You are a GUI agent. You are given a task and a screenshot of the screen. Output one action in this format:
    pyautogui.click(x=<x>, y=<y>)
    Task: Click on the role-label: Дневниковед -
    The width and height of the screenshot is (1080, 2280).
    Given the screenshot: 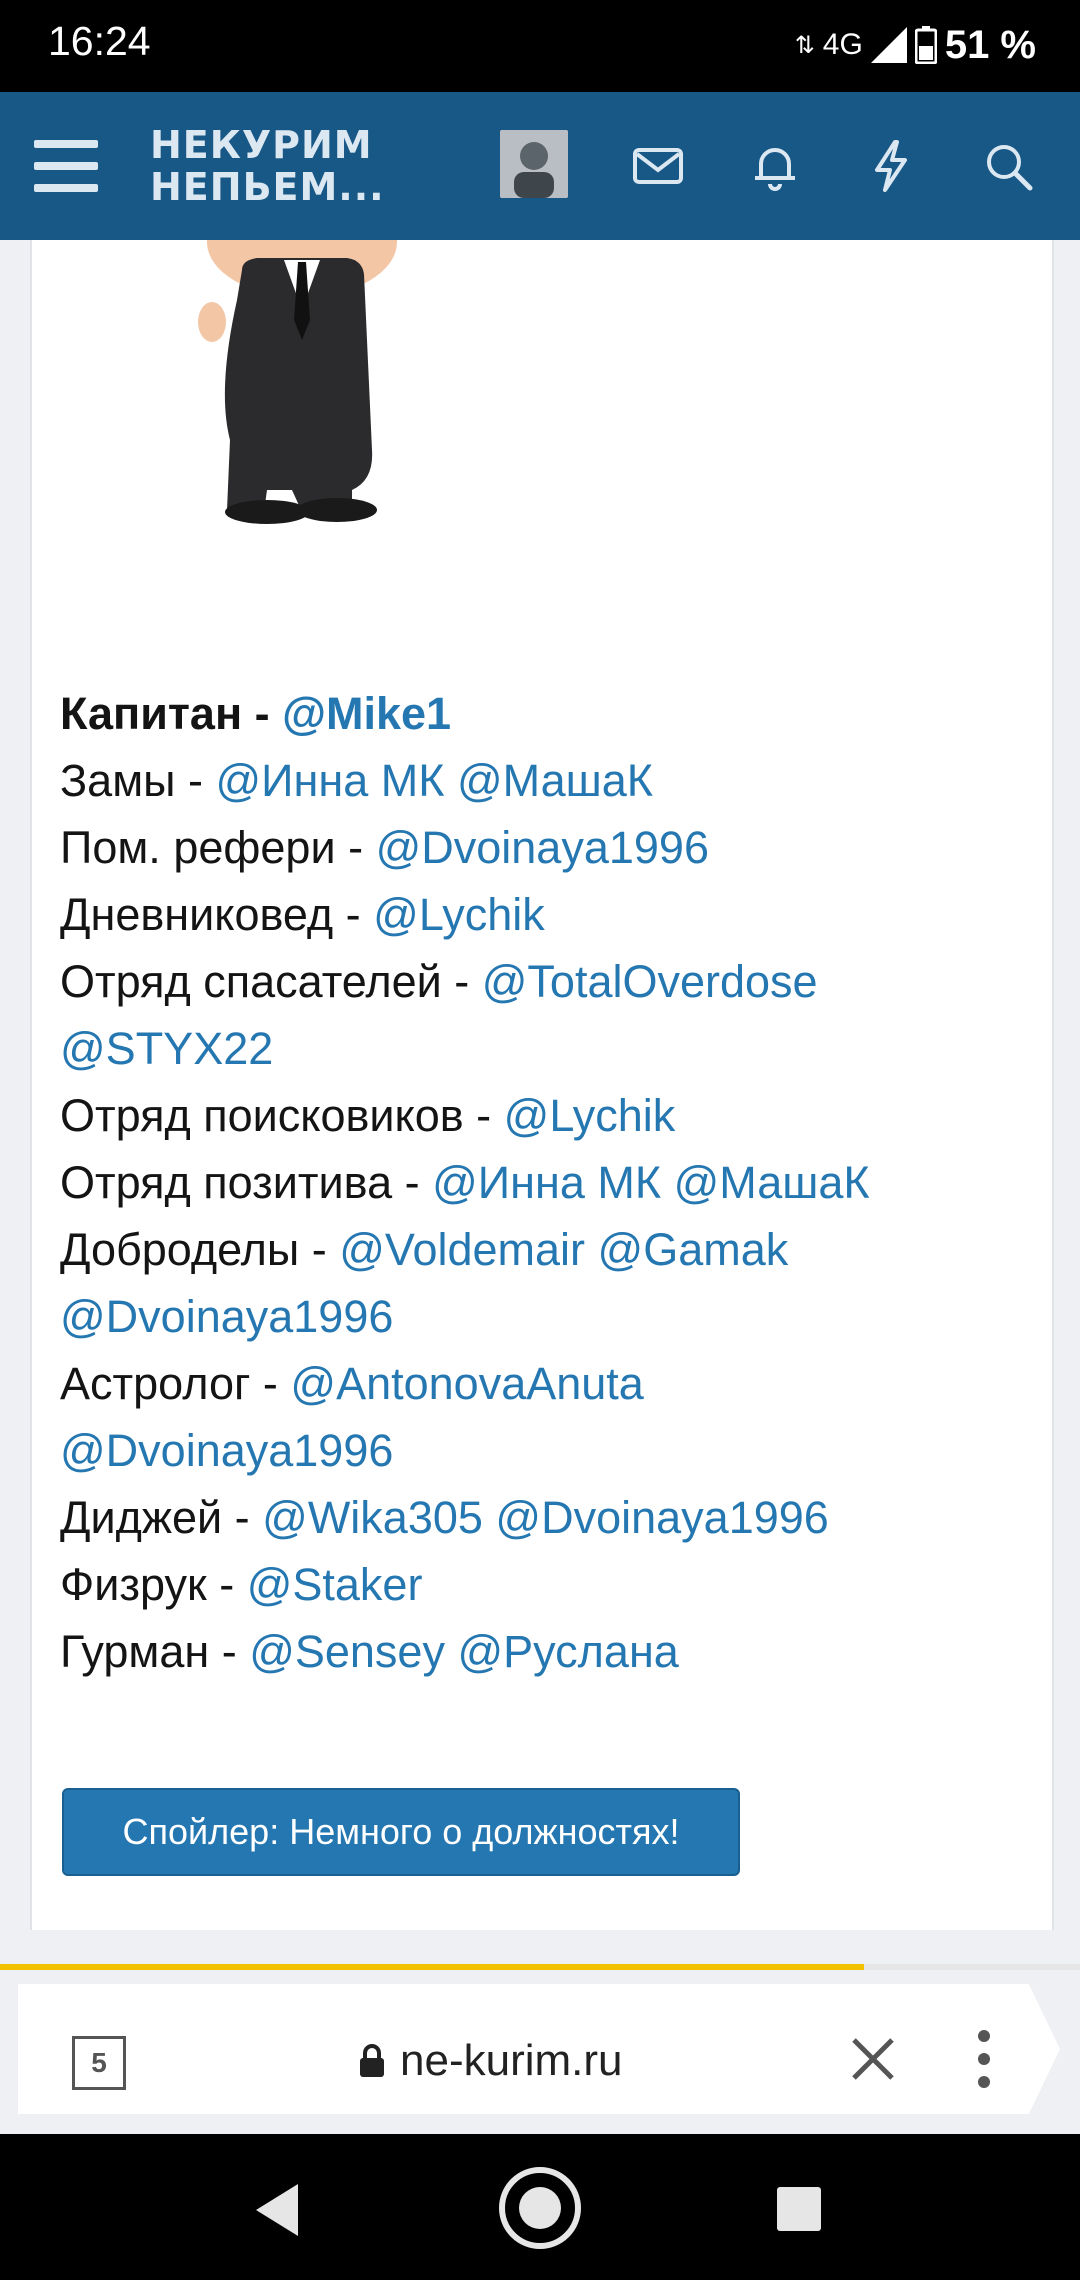 What is the action you would take?
    pyautogui.click(x=217, y=914)
    